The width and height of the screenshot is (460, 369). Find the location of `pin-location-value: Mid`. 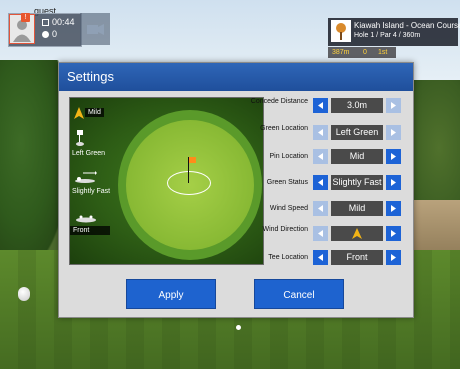

pin-location-value: Mid is located at coordinates (357, 156).